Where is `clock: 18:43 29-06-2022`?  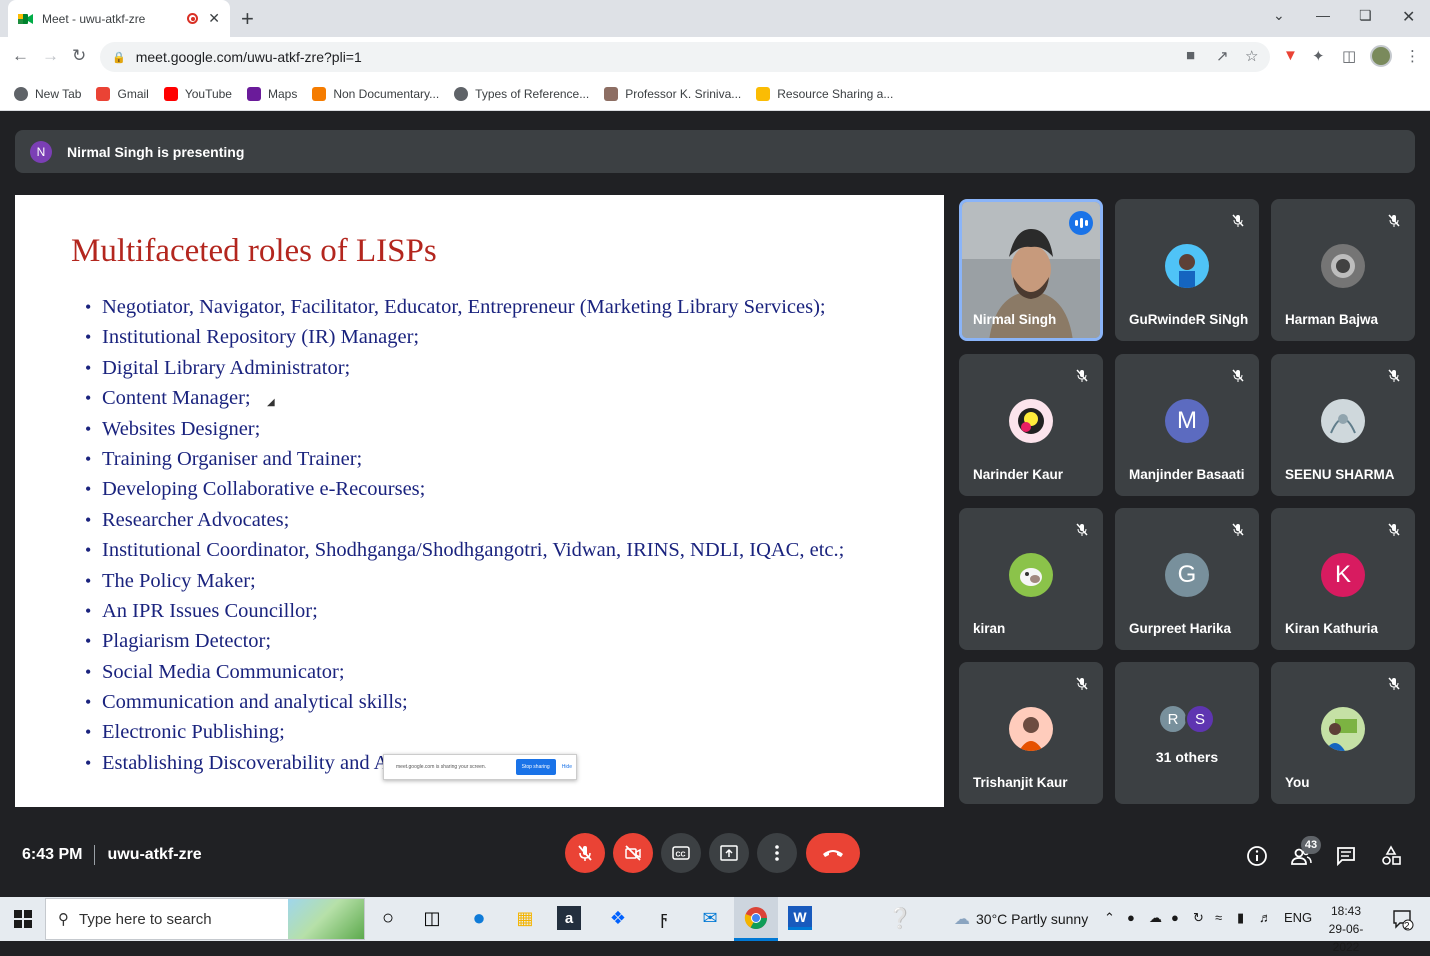 clock: 18:43 29-06-2022 is located at coordinates (1346, 929).